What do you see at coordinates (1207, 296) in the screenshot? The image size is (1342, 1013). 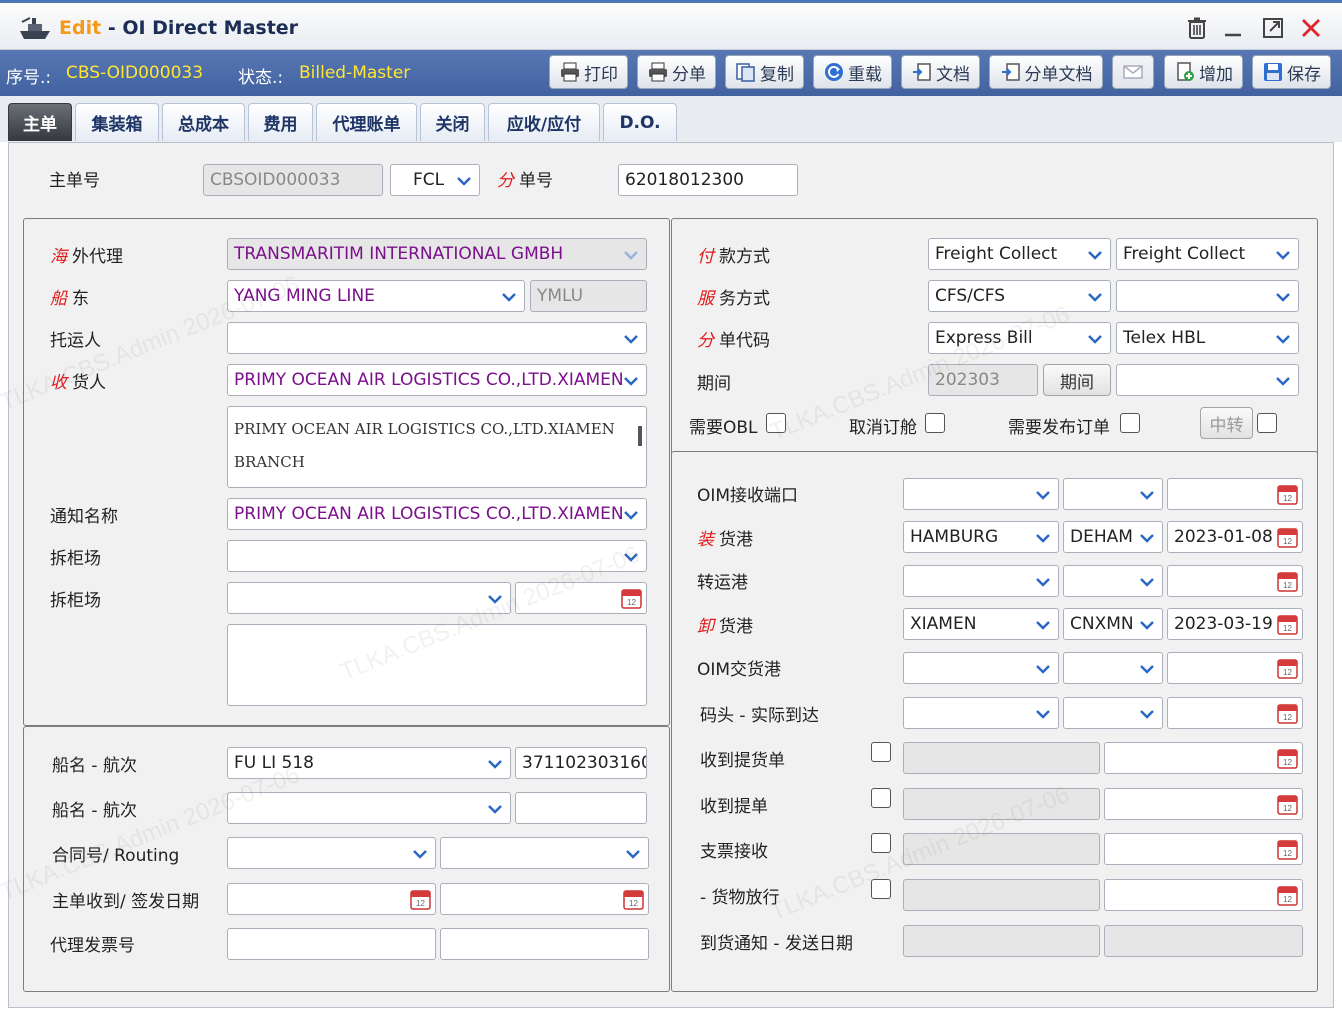 I see `service-mode-2-select` at bounding box center [1207, 296].